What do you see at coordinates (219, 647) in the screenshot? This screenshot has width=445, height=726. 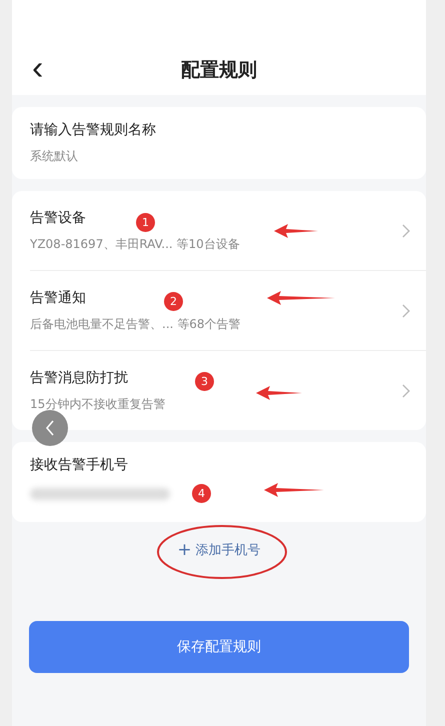 I see `save-button: 保存配置规则` at bounding box center [219, 647].